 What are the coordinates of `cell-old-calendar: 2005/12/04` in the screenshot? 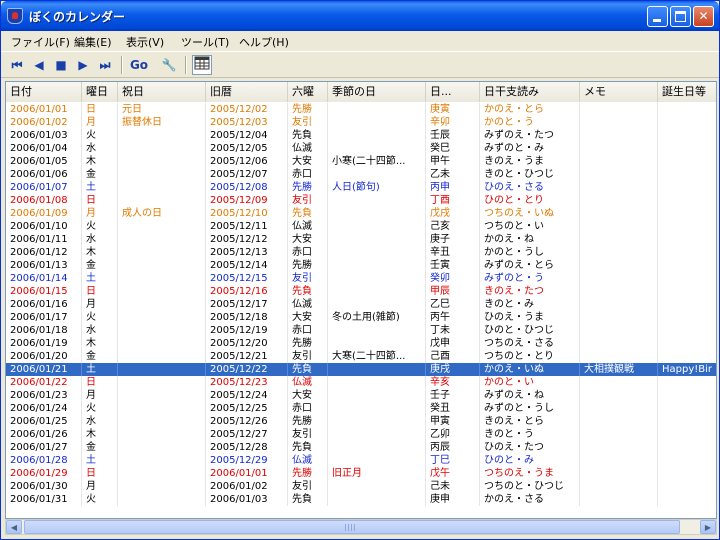 It's located at (247, 135).